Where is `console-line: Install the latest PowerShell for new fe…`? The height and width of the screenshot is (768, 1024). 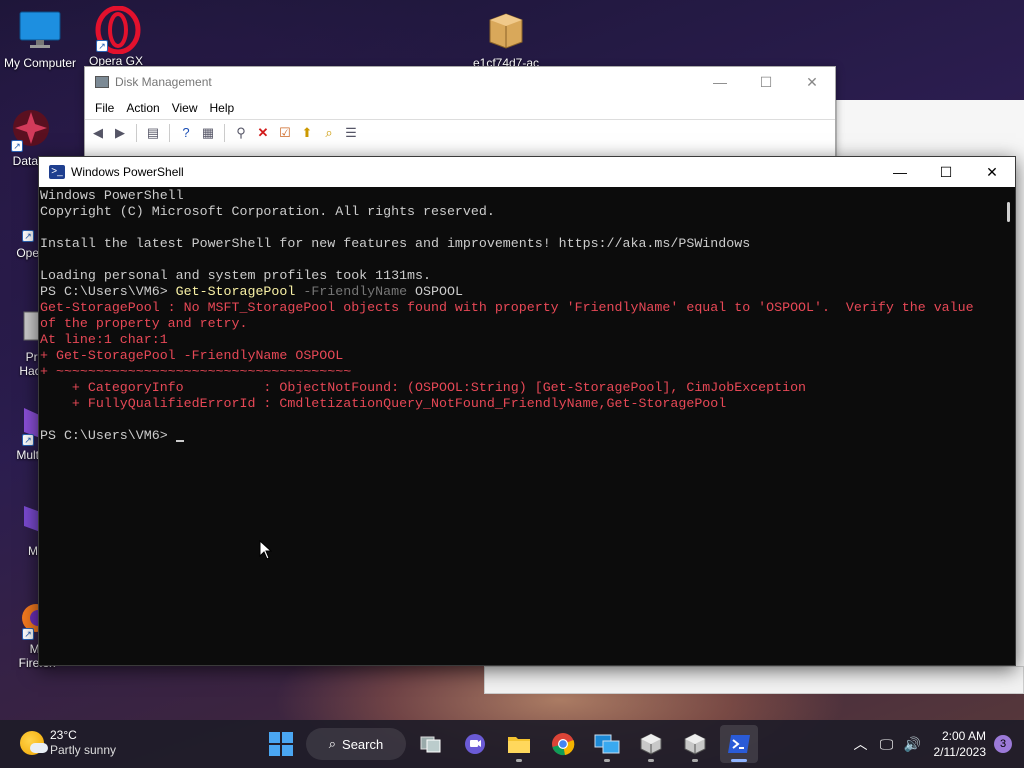
console-line: Install the latest PowerShell for new fe… is located at coordinates (519, 244).